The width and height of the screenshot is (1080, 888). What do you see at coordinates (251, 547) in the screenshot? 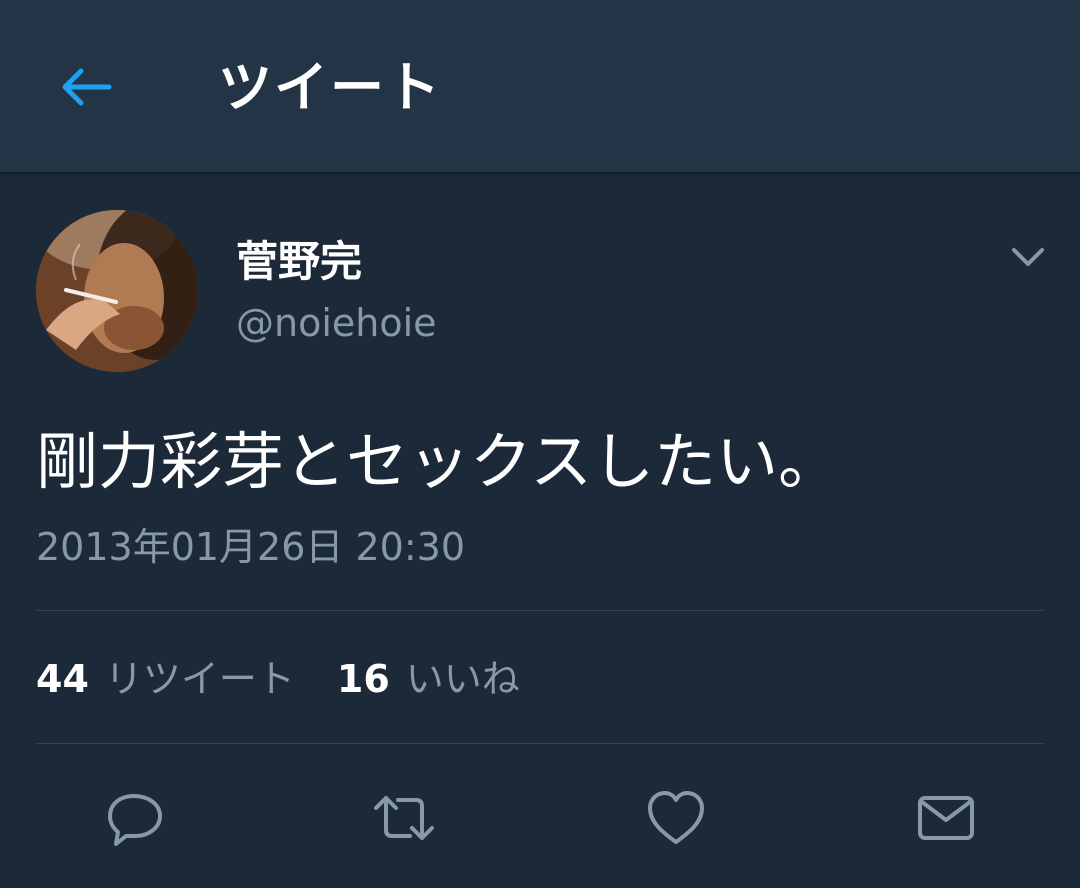
I see `tweet-timestamp: 2013年01月26日 20:30` at bounding box center [251, 547].